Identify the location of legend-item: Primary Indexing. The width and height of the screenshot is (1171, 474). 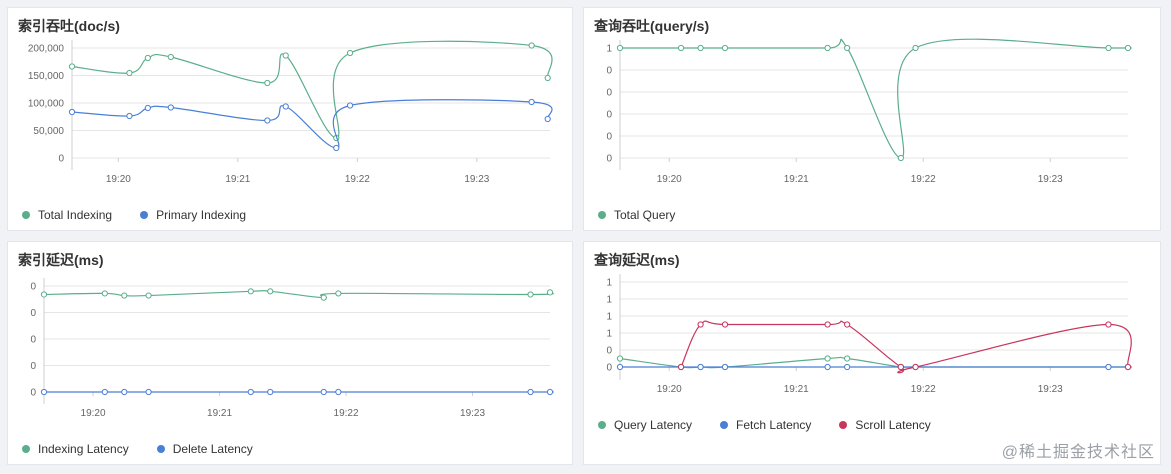
(193, 215).